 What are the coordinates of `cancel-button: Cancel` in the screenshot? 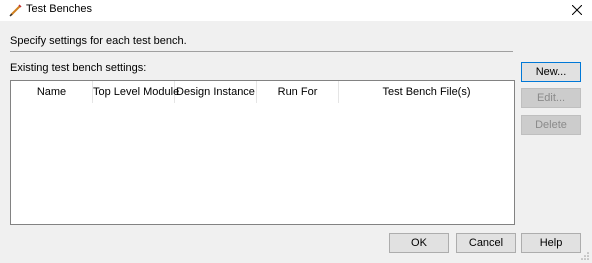 It's located at (486, 243).